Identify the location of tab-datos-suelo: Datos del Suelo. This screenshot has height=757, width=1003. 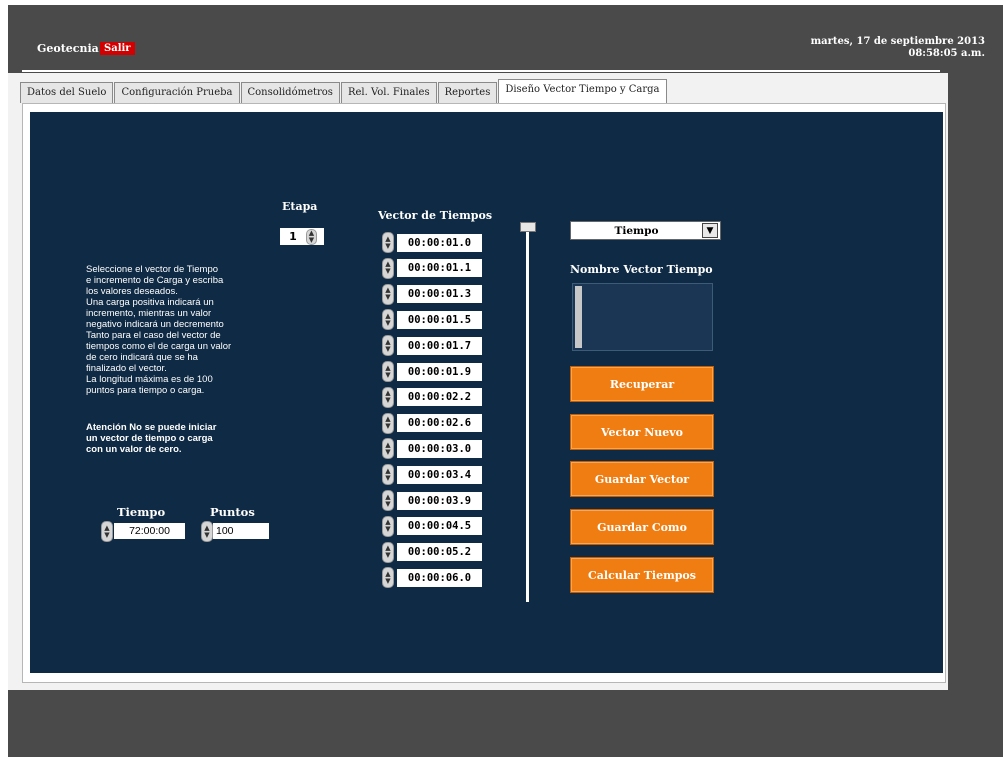
(67, 92).